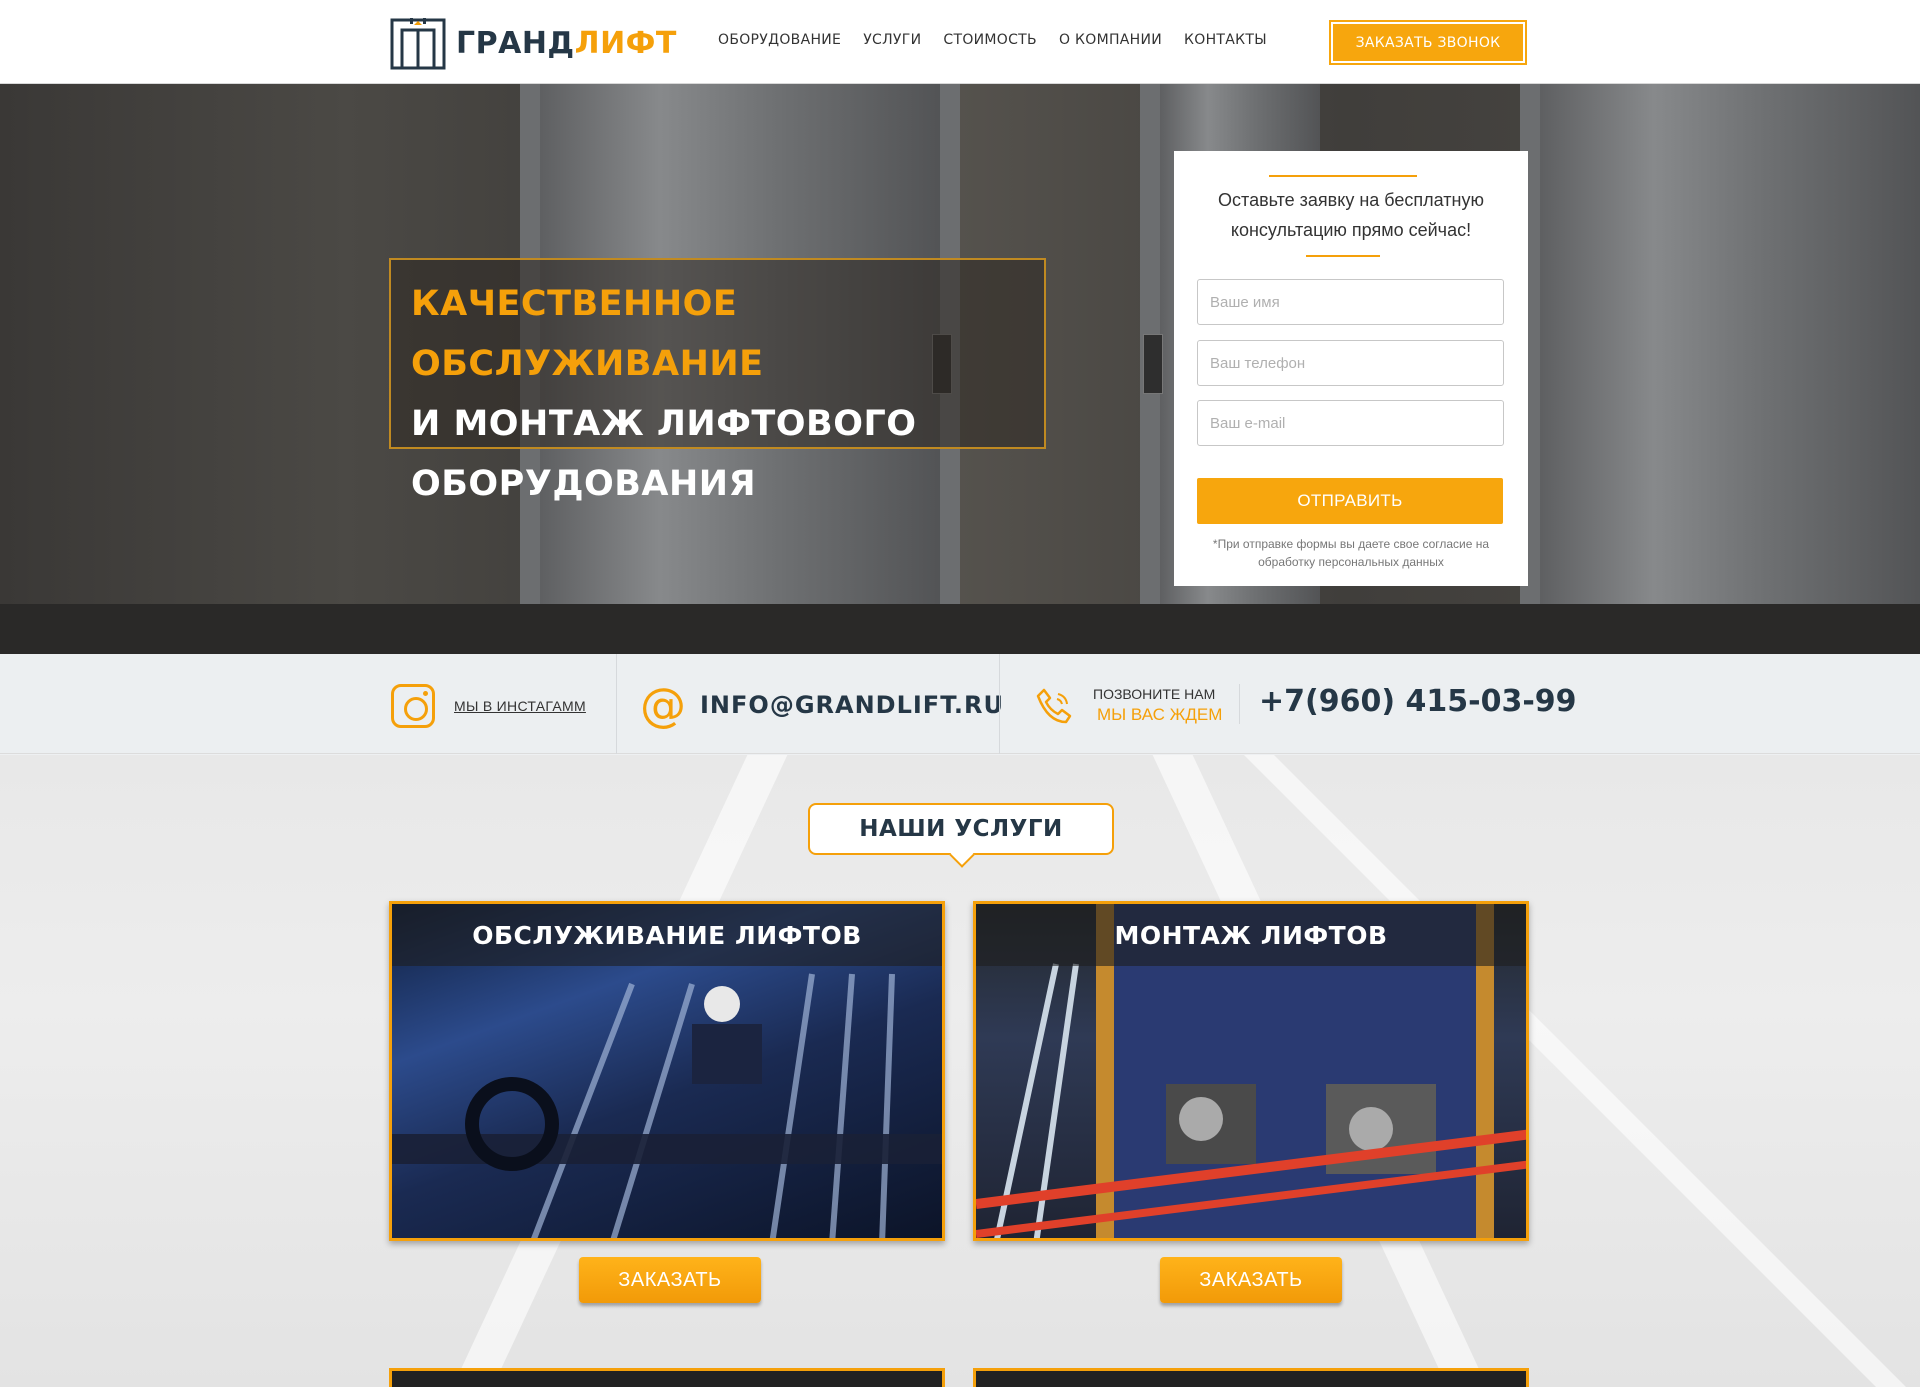  I want to click on logo: ГРАНДЛИФТ, so click(533, 43).